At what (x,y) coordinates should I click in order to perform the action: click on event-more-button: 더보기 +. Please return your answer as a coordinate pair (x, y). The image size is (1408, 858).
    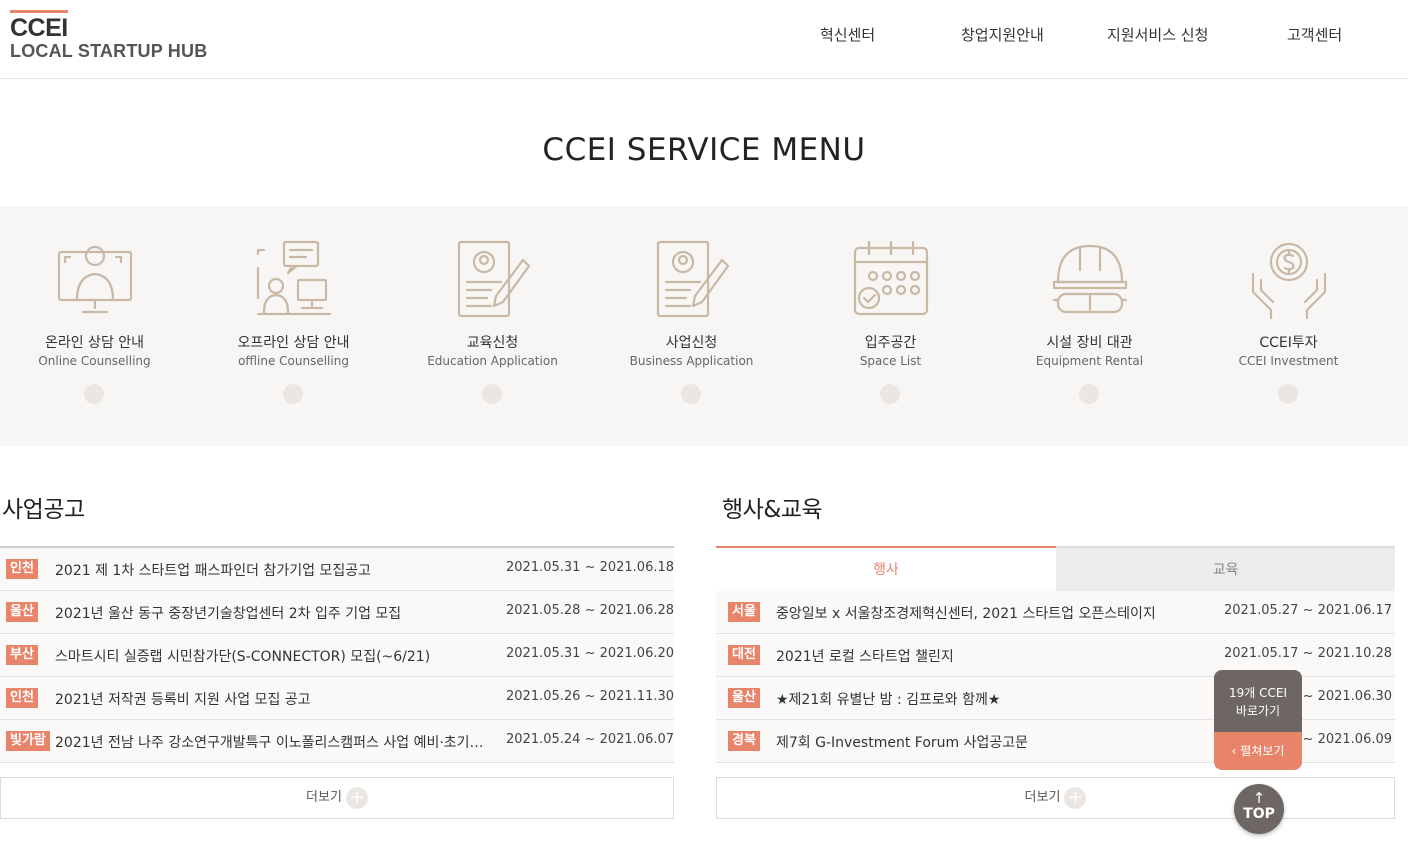
    Looking at the image, I should click on (1055, 798).